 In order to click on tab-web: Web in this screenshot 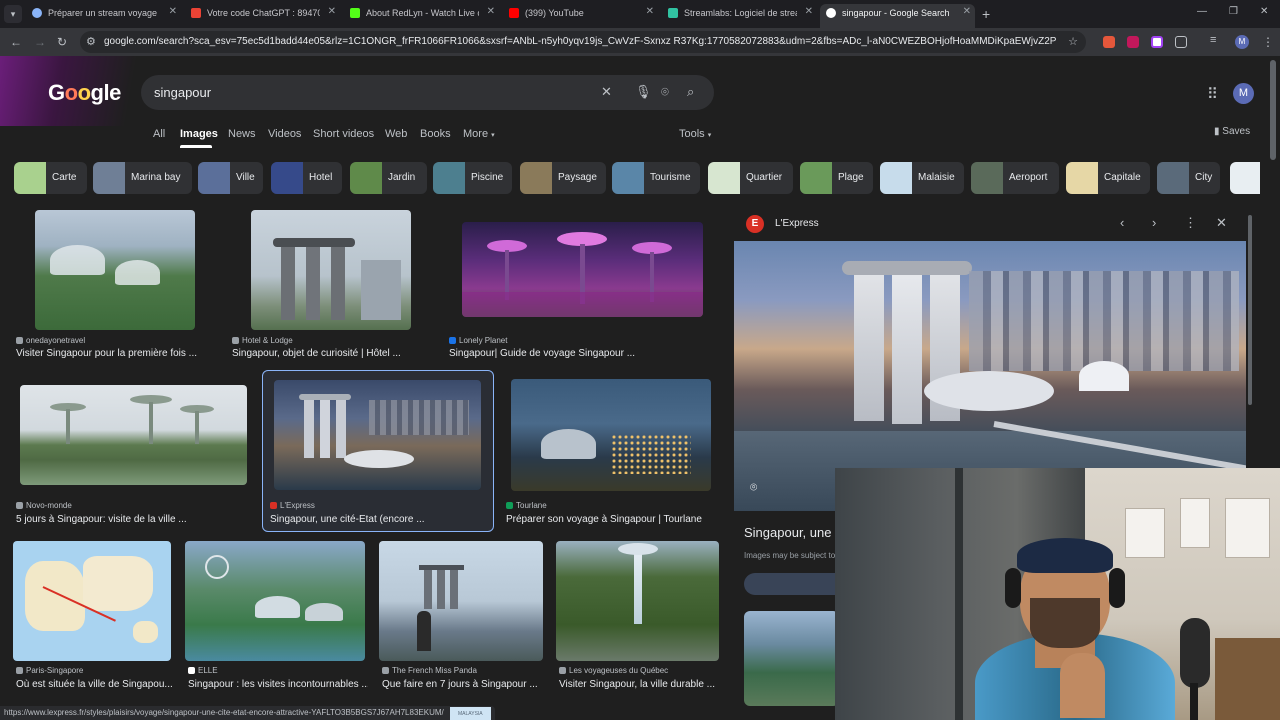, I will do `click(396, 134)`.